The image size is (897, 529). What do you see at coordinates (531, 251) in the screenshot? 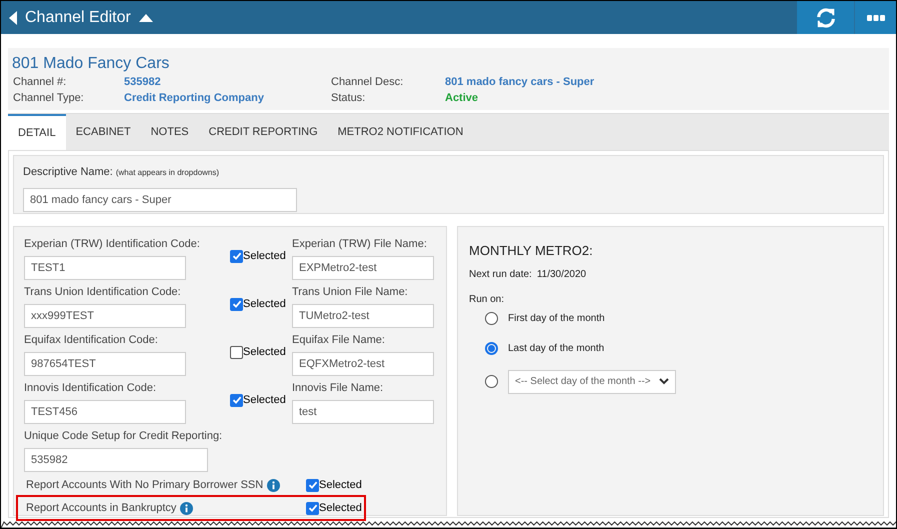
I see `section-title: MONTHLY METRO2:` at bounding box center [531, 251].